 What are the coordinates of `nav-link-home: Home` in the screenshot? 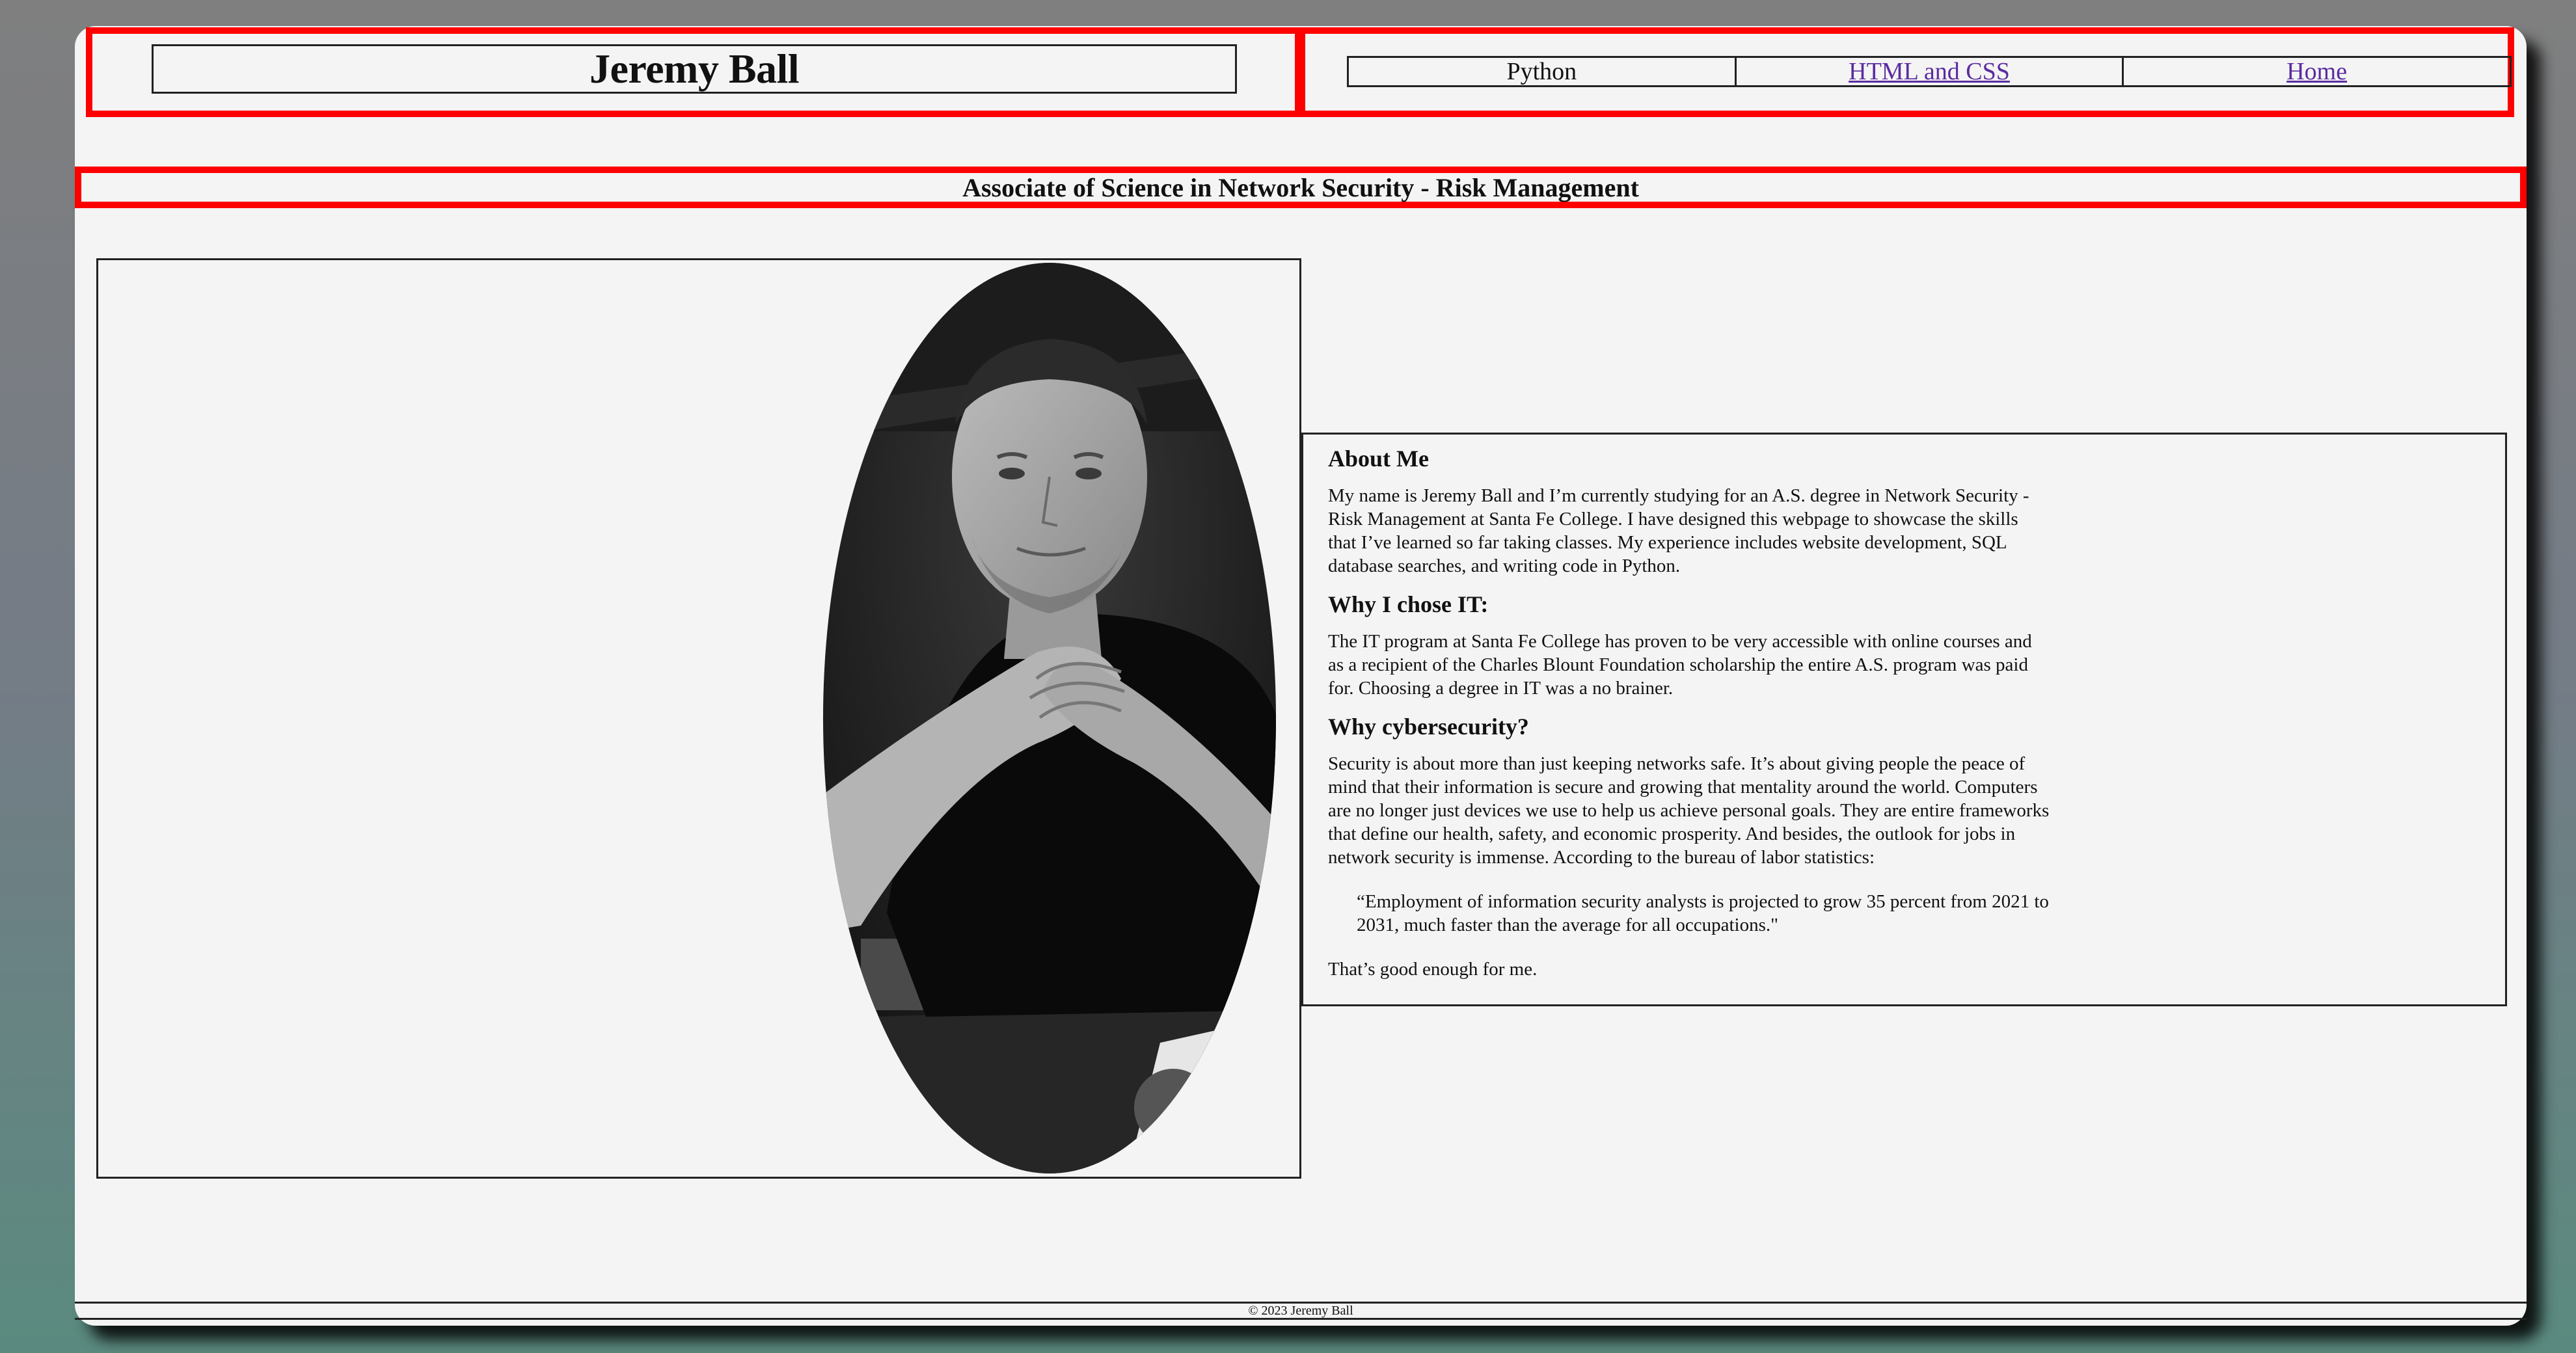 It's located at (2316, 71).